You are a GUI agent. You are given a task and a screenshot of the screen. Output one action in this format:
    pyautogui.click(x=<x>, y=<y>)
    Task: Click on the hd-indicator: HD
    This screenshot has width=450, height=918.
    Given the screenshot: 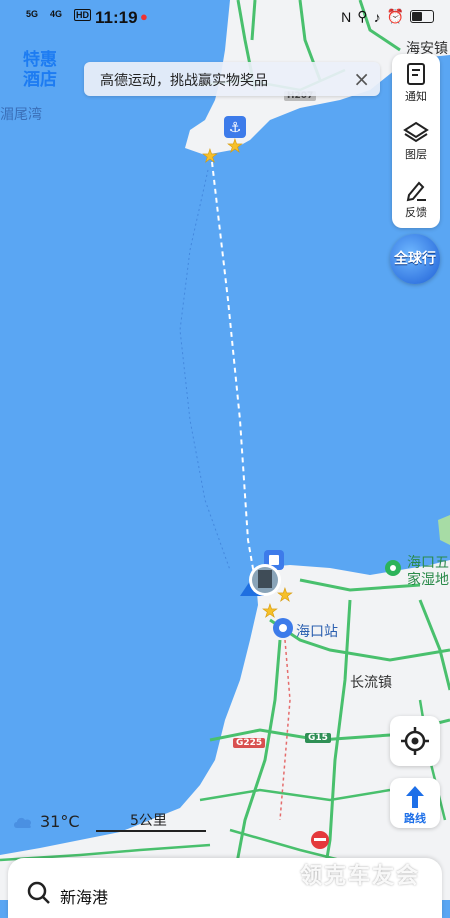 What is the action you would take?
    pyautogui.click(x=82, y=15)
    